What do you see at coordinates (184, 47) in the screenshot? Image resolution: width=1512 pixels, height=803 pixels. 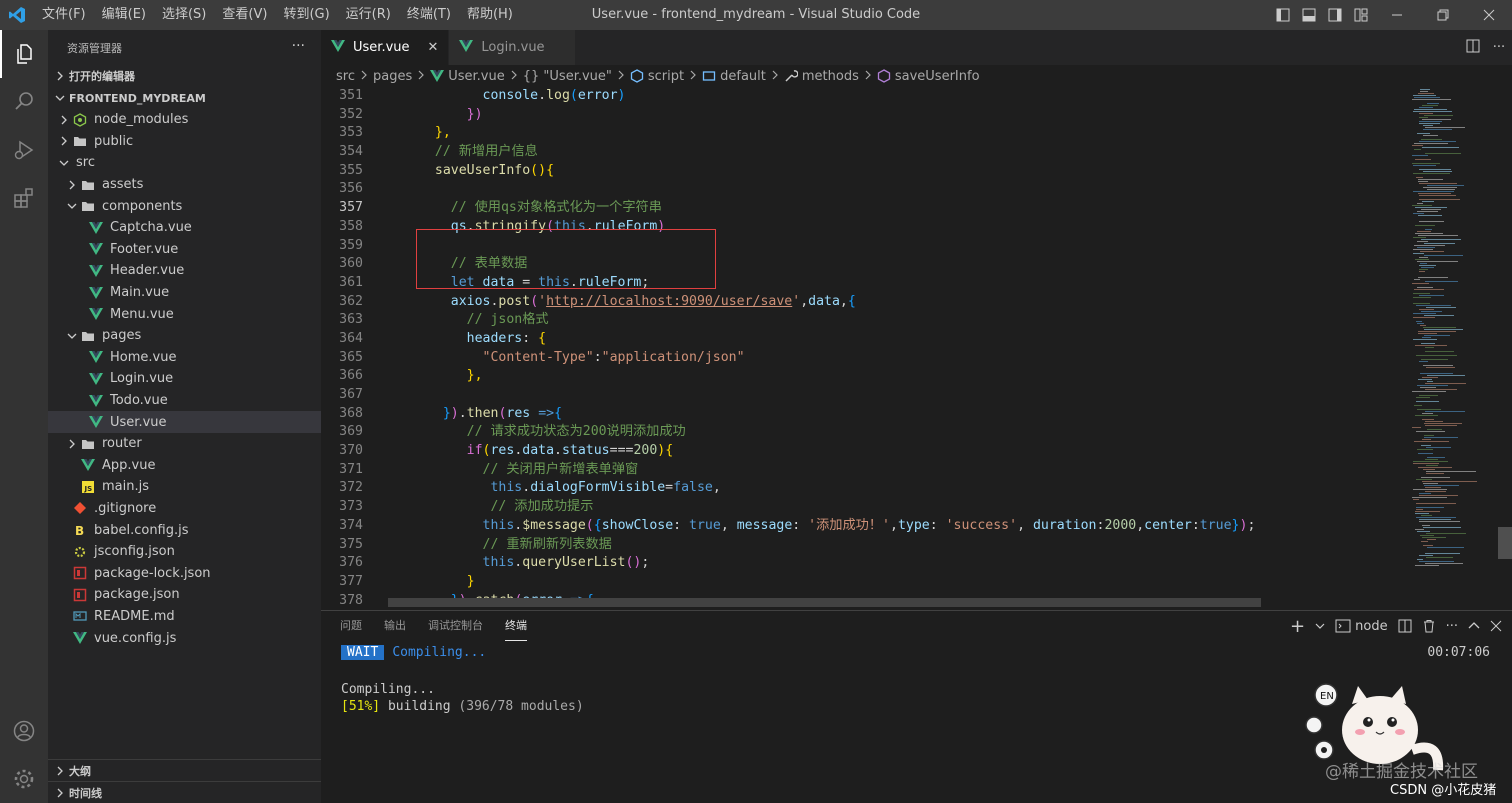 I see `explorer-header: 资源管理器 ···` at bounding box center [184, 47].